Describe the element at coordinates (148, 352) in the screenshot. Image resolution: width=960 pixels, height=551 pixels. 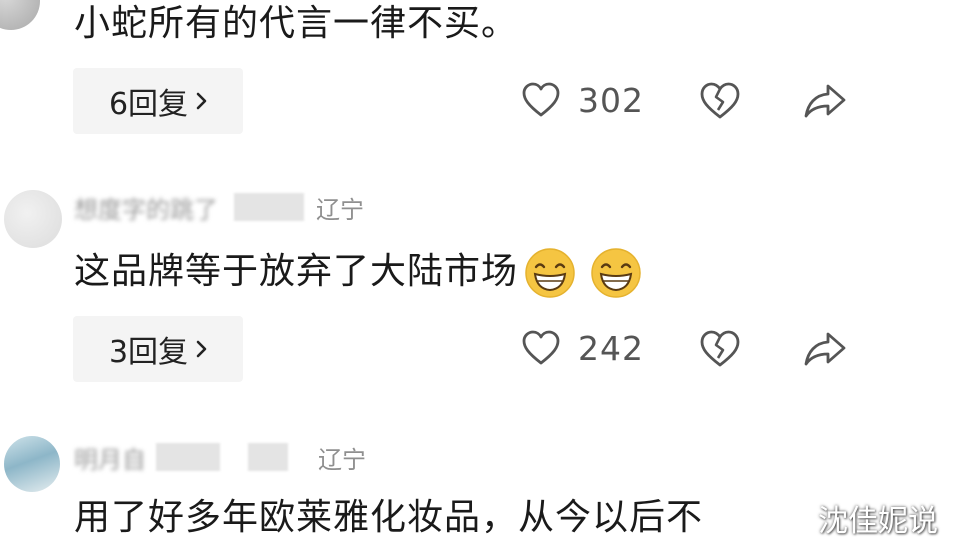
I see `replies-label: 3回复` at that location.